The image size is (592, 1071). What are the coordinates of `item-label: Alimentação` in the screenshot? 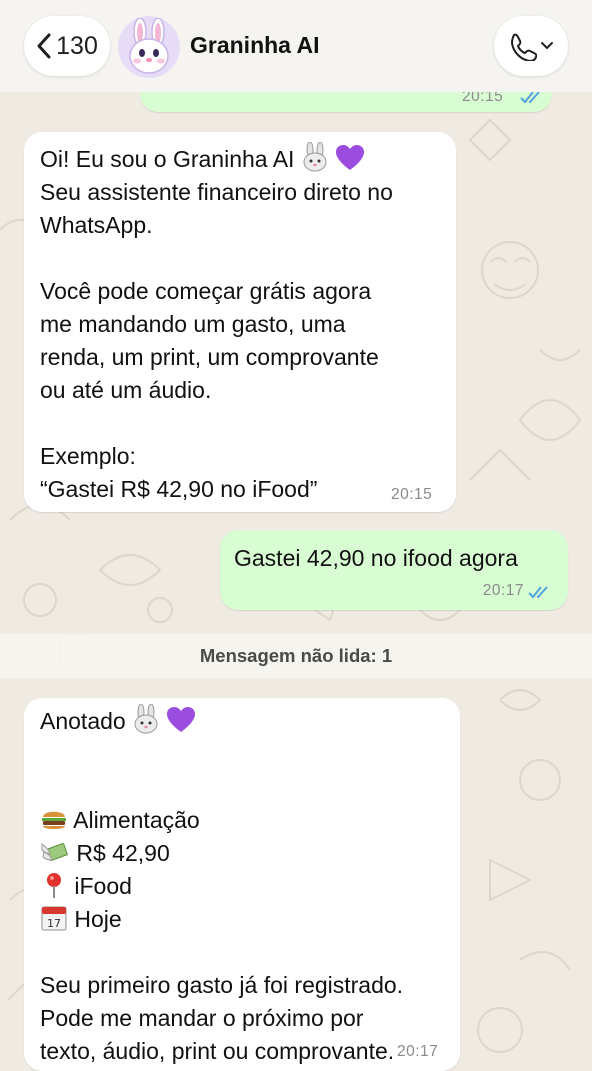 It's located at (136, 820).